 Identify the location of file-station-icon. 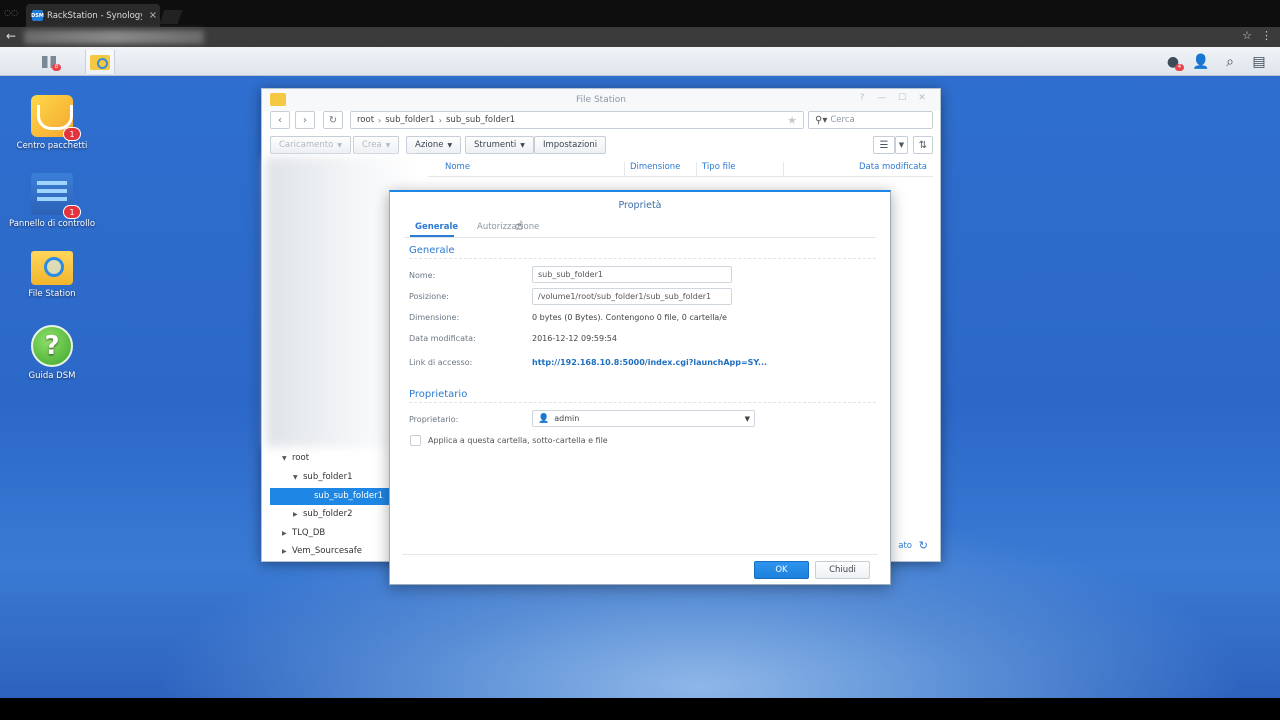
(100, 62).